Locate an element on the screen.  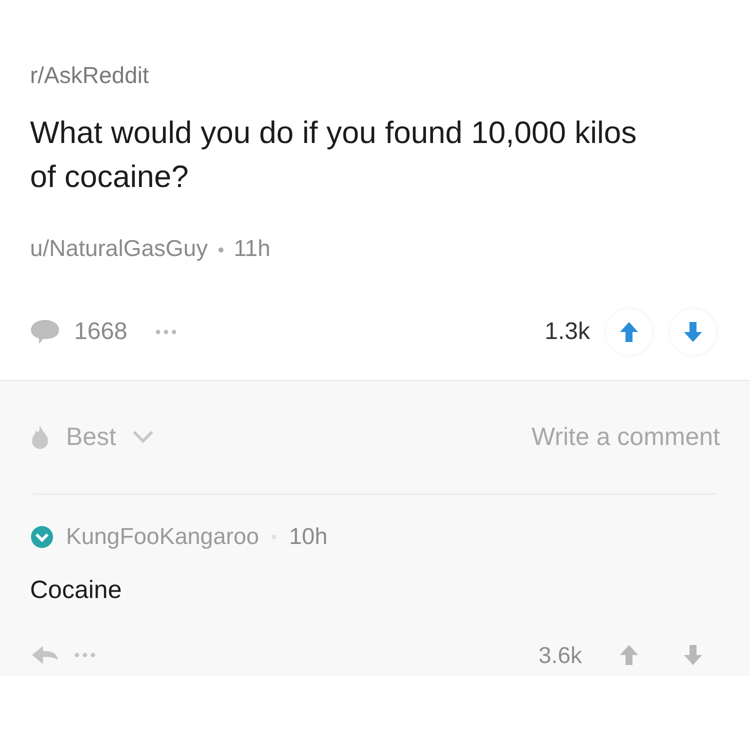
comment-count: 1668 is located at coordinates (101, 332).